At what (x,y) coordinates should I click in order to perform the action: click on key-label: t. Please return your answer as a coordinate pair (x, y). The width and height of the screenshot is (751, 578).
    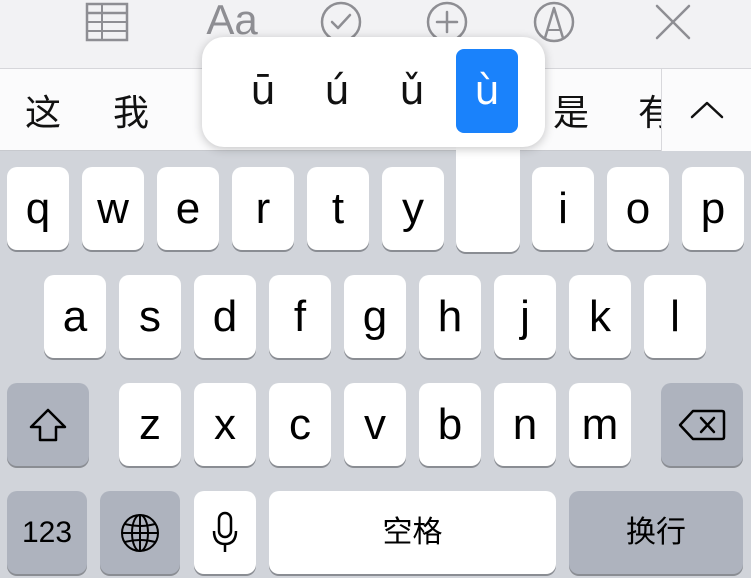
    Looking at the image, I should click on (338, 208).